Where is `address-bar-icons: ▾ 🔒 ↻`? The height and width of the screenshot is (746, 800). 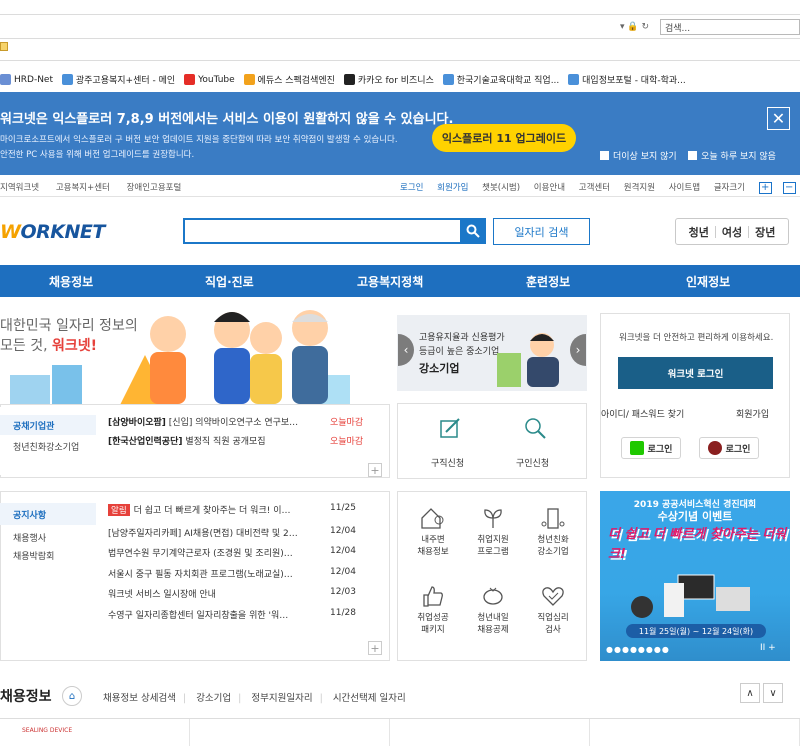 address-bar-icons: ▾ 🔒 ↻ is located at coordinates (634, 27).